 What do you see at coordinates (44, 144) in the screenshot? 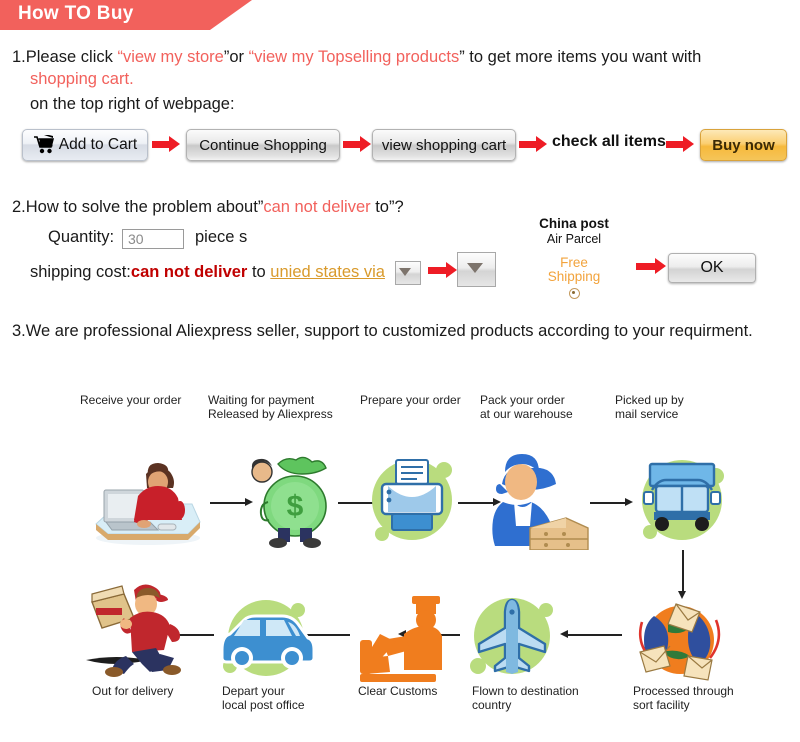
I see `shopping-cart-icon` at bounding box center [44, 144].